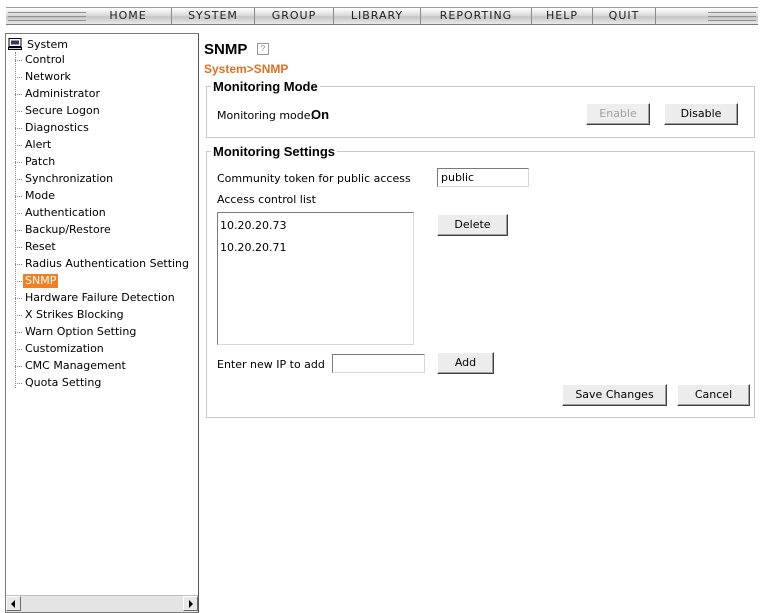 This screenshot has height=613, width=765. I want to click on sidebar-item-label: CMC Management, so click(75, 365).